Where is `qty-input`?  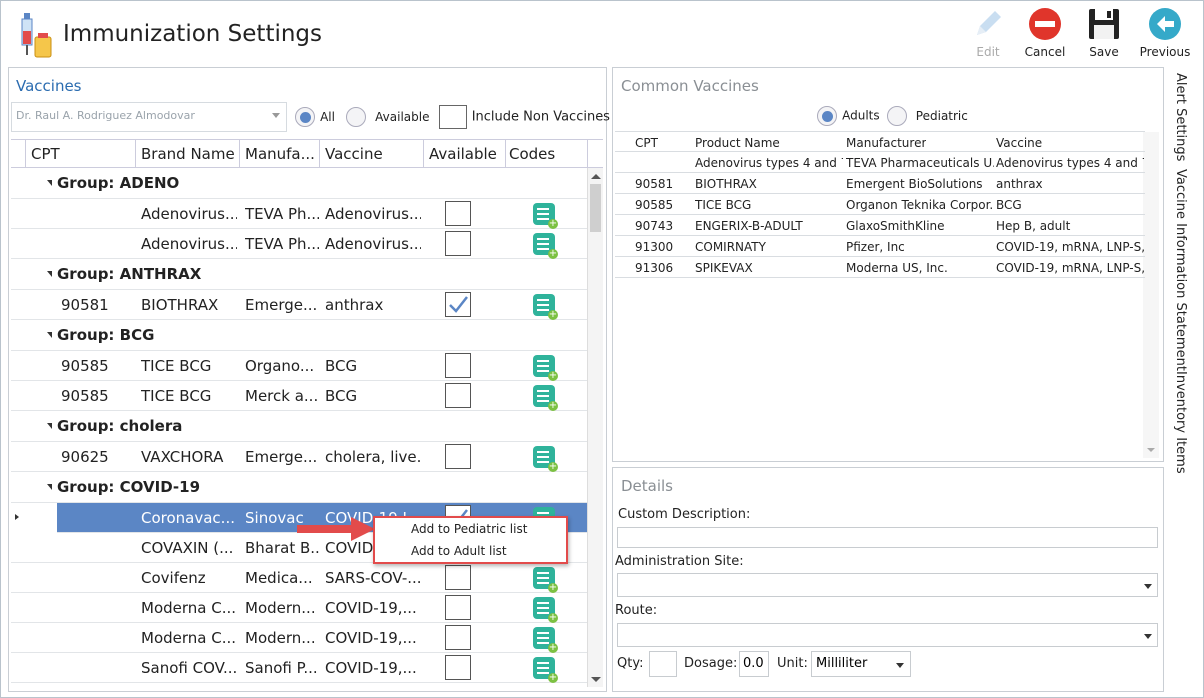
qty-input is located at coordinates (663, 664).